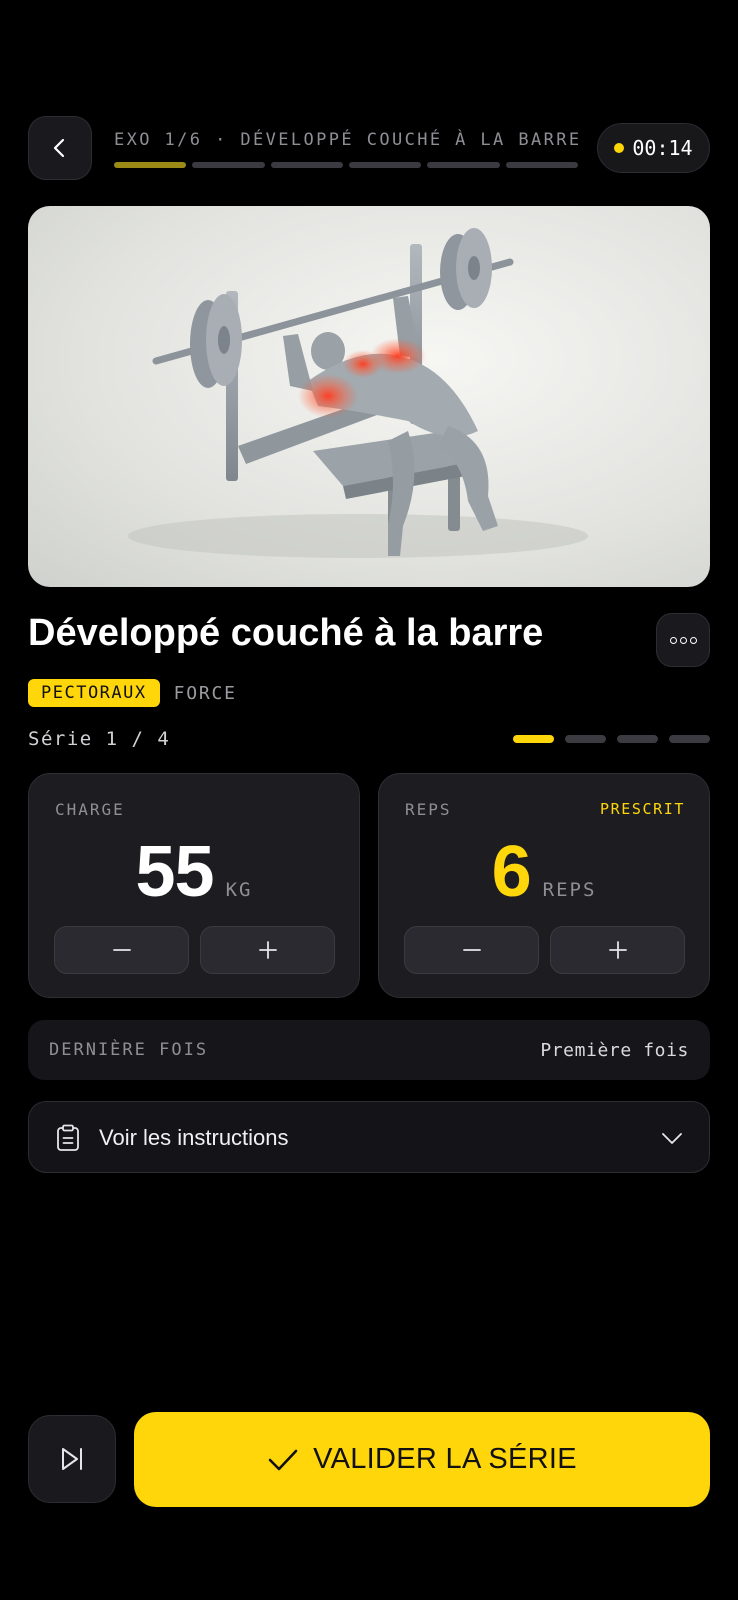  I want to click on serie-label: Série 1 / 4, so click(99, 739).